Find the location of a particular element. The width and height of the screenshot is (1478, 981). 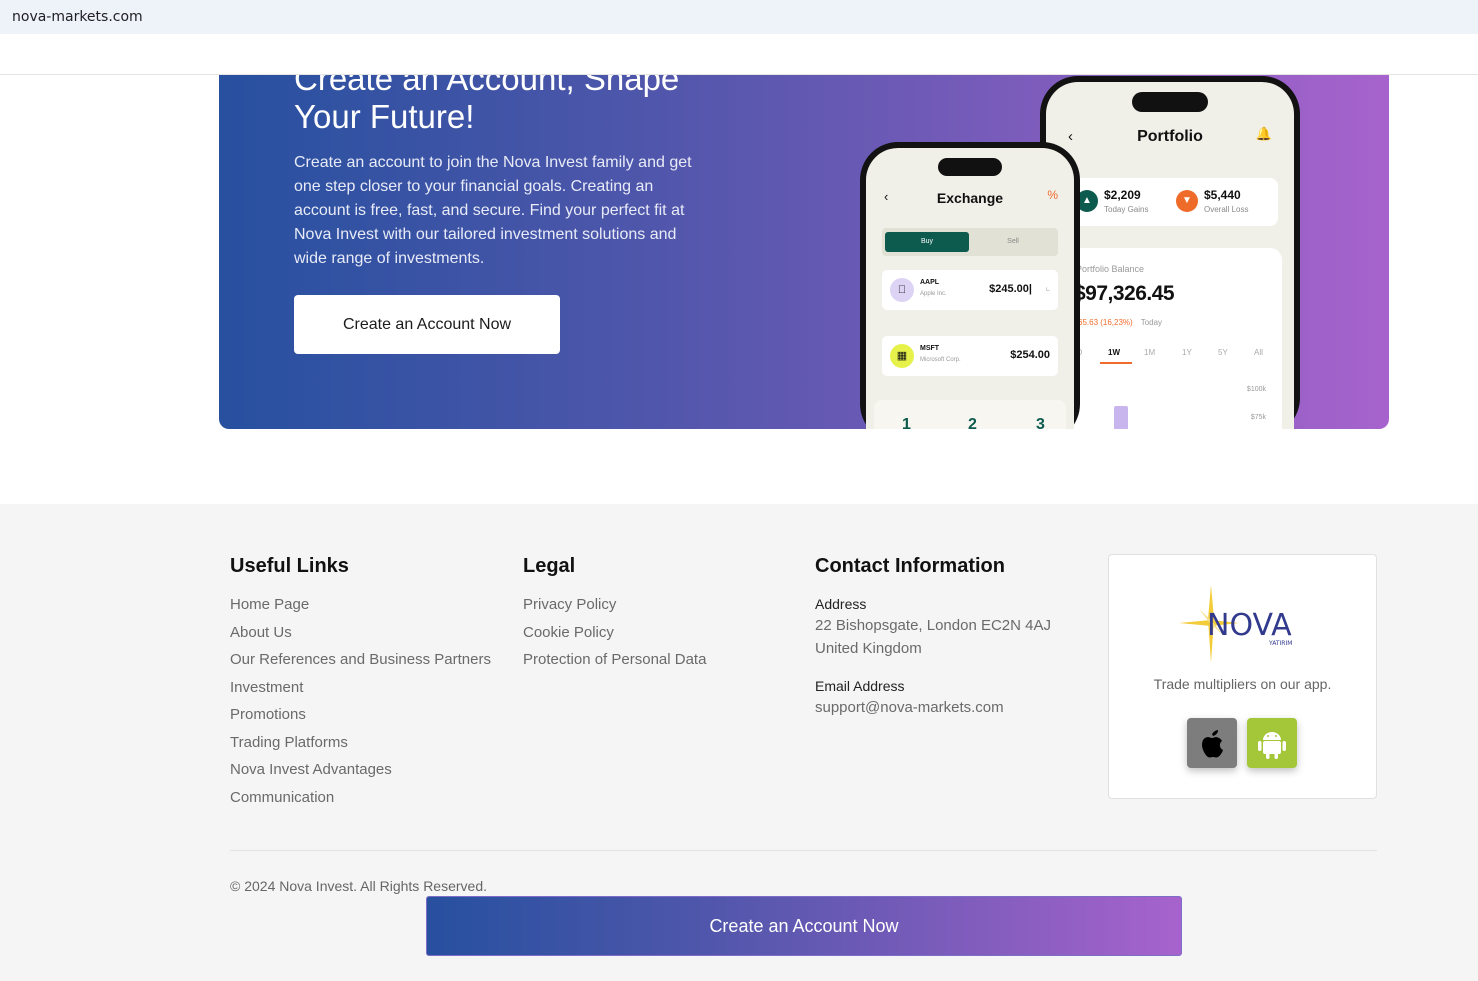

buy-tab: Buy is located at coordinates (927, 242).